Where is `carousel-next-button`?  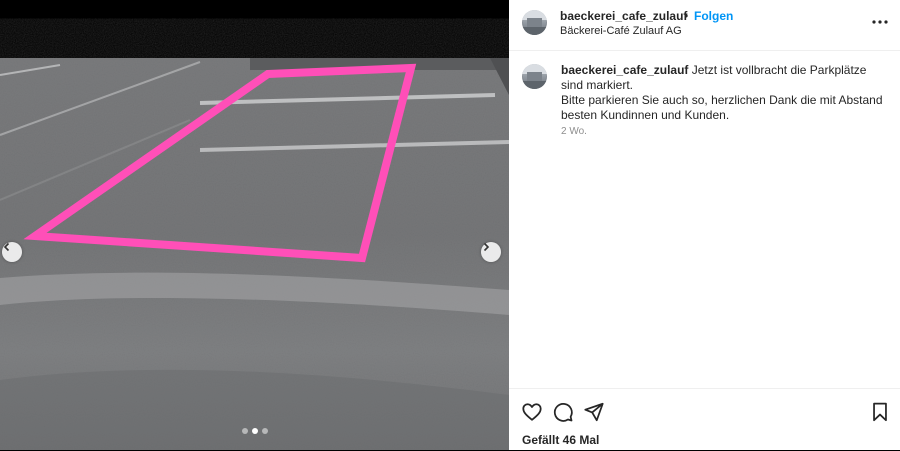 carousel-next-button is located at coordinates (491, 252).